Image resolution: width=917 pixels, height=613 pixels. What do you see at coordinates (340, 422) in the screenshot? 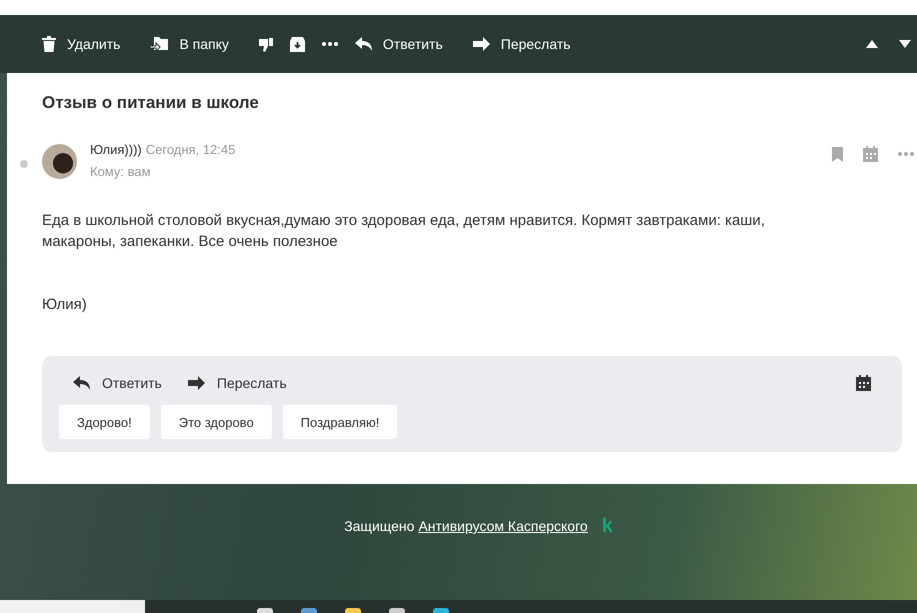
I see `quick-reply-button: Поздравляю!` at bounding box center [340, 422].